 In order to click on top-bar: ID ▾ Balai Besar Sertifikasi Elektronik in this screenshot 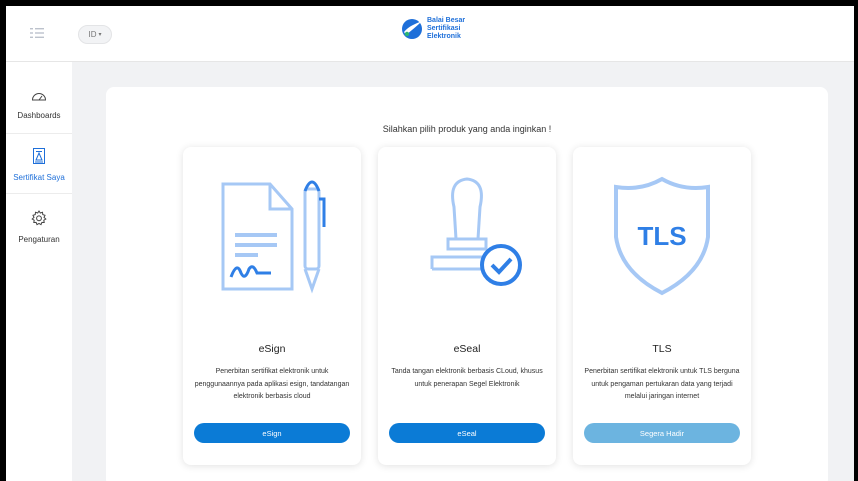, I will do `click(430, 34)`.